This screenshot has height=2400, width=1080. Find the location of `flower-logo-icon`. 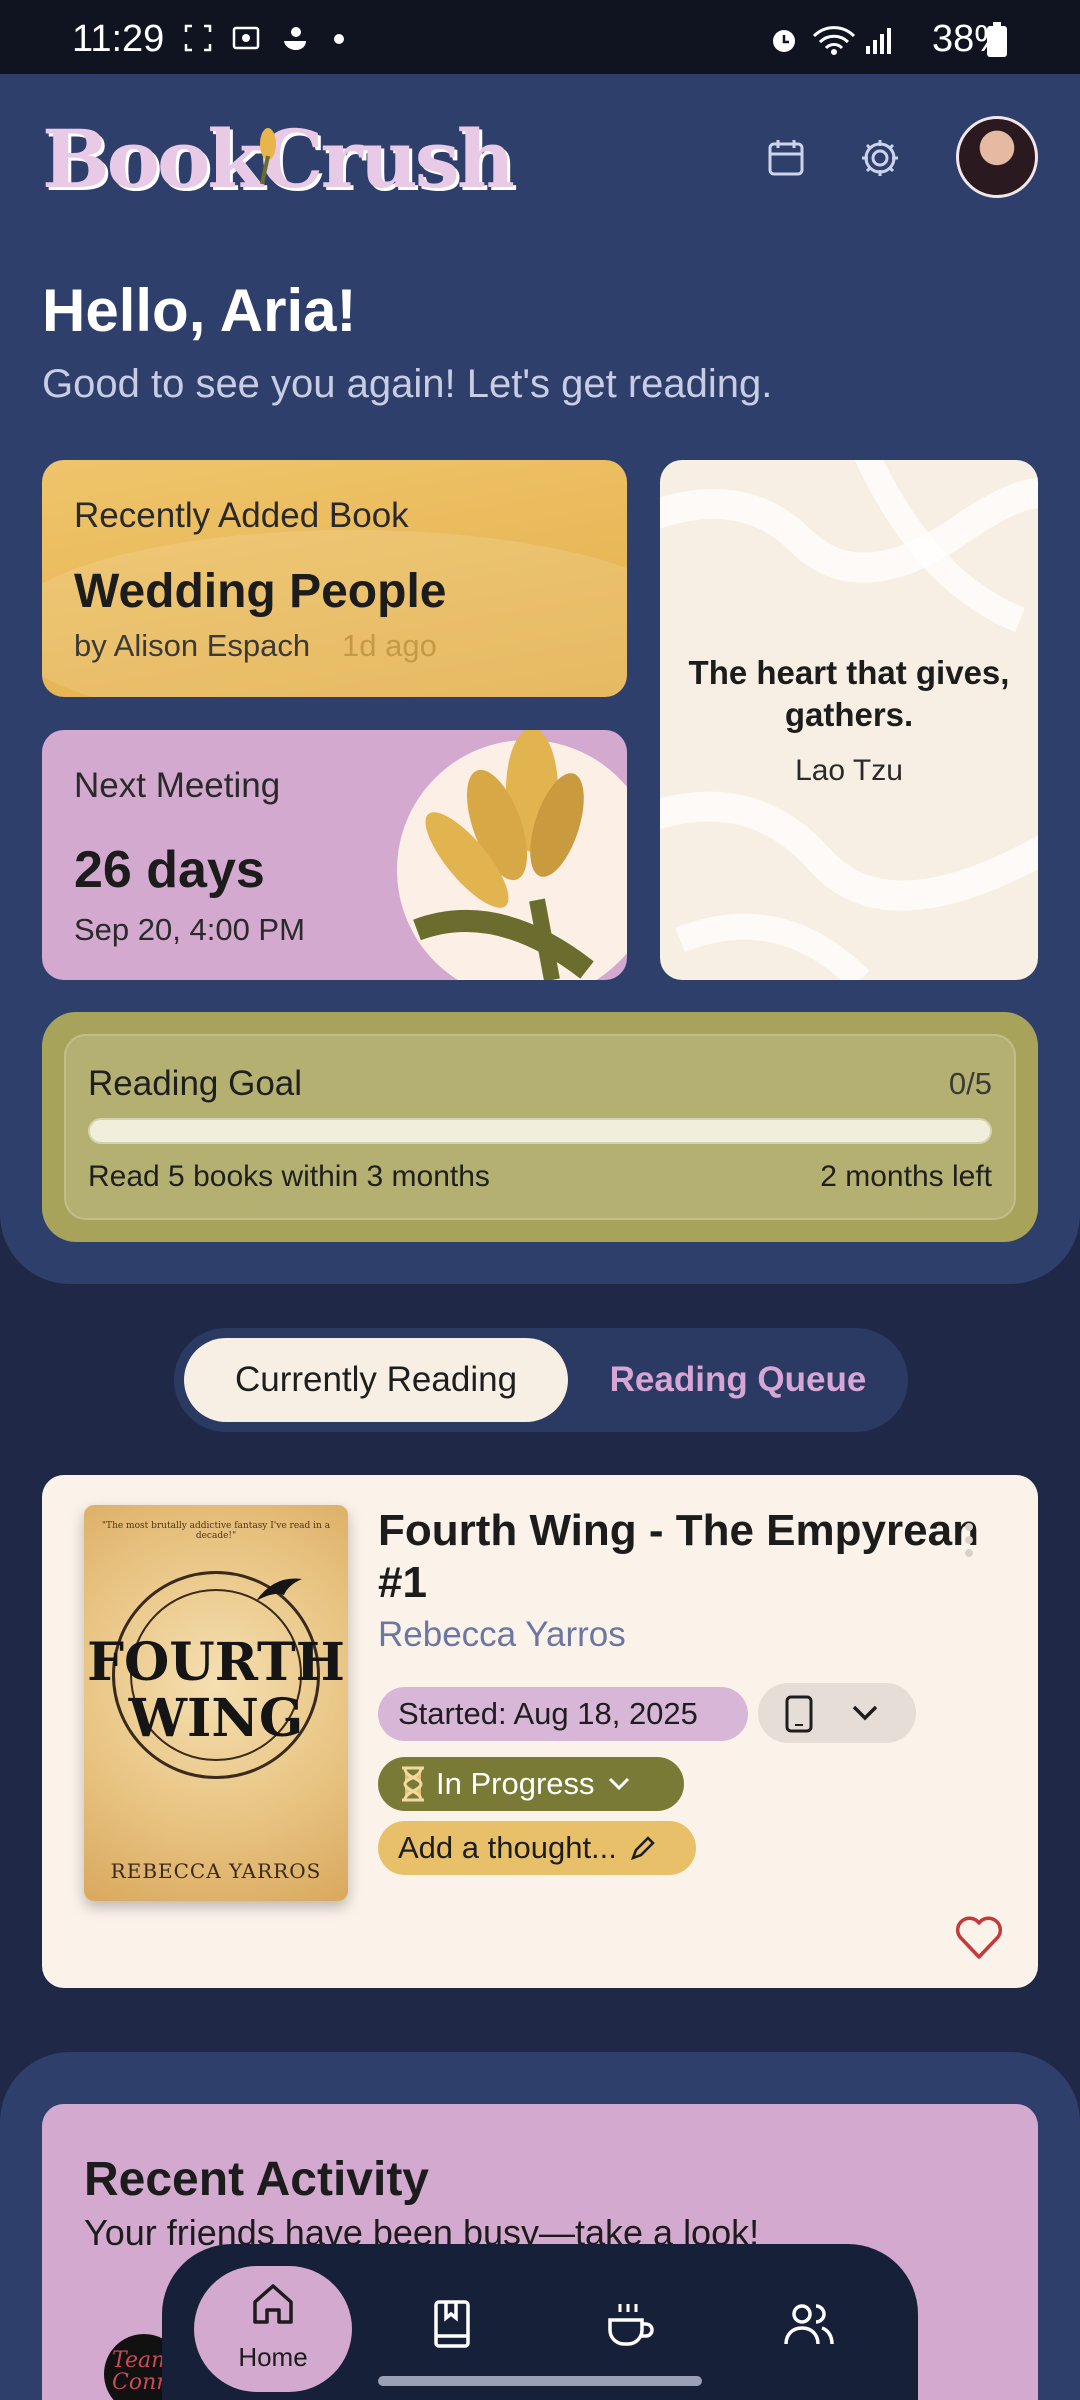

flower-logo-icon is located at coordinates (268, 156).